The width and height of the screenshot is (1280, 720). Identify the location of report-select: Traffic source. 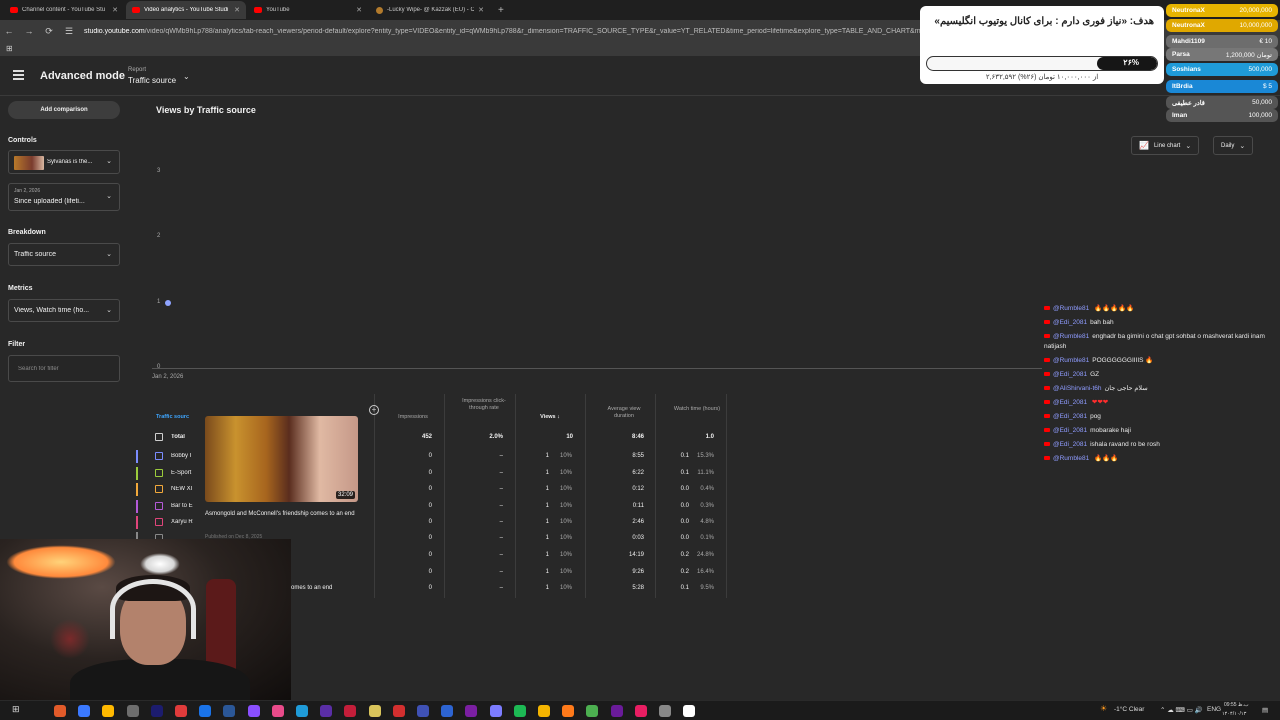
(152, 80).